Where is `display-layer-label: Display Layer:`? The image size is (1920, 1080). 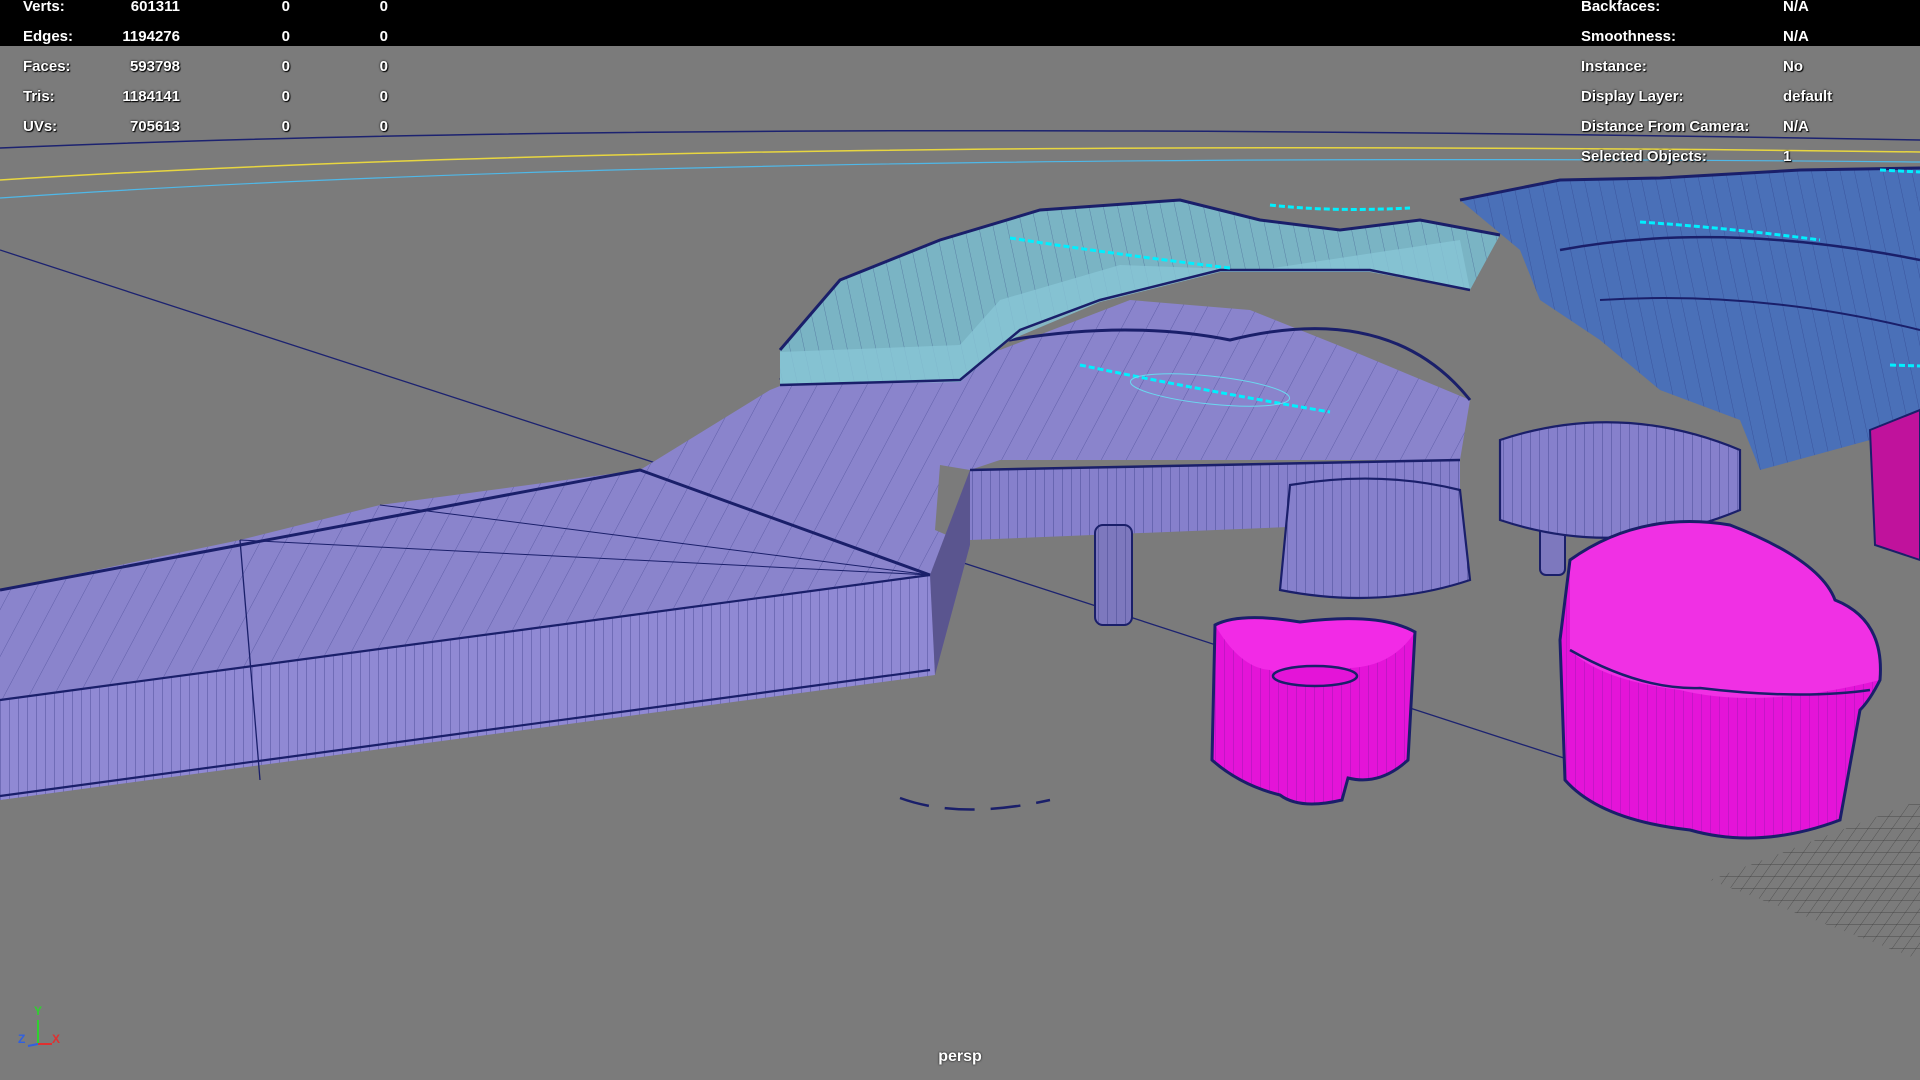 display-layer-label: Display Layer: is located at coordinates (1632, 96).